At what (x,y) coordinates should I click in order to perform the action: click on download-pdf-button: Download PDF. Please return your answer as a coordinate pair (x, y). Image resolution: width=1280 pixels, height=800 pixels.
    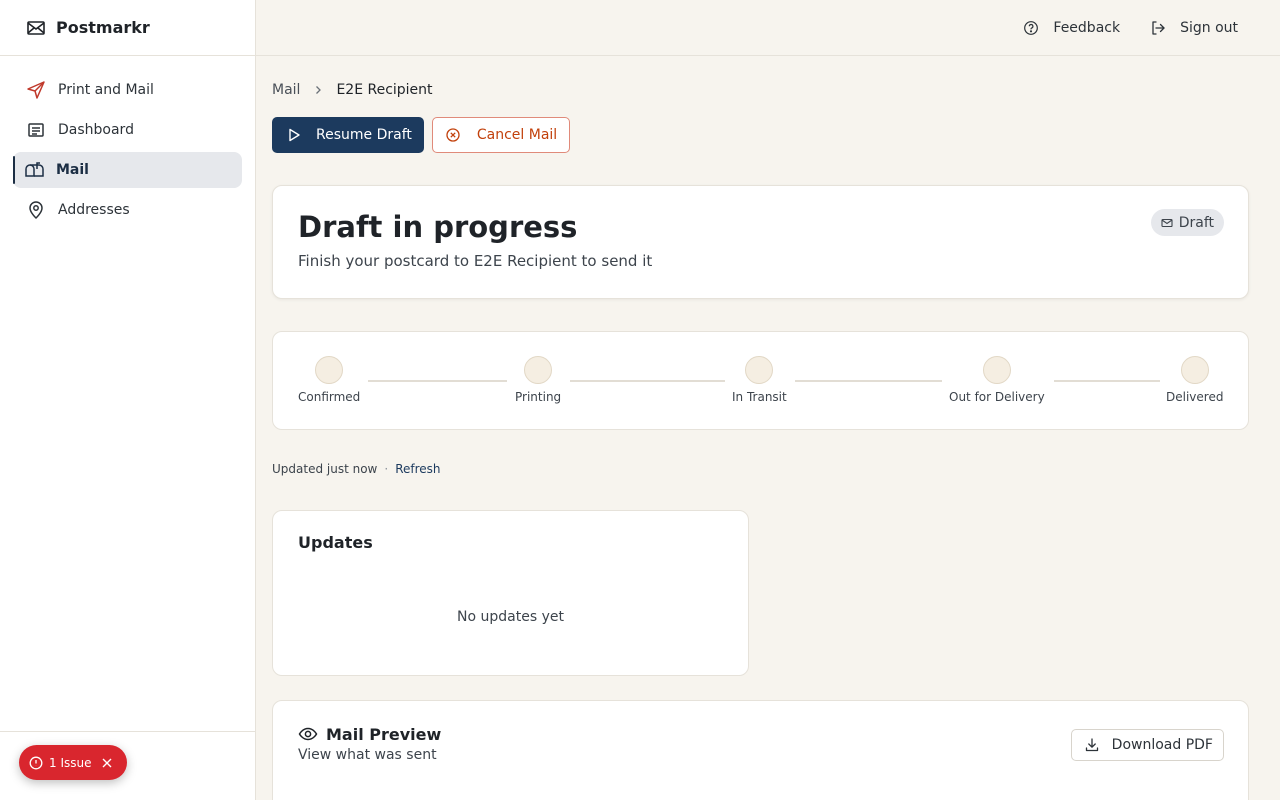
    Looking at the image, I should click on (1147, 745).